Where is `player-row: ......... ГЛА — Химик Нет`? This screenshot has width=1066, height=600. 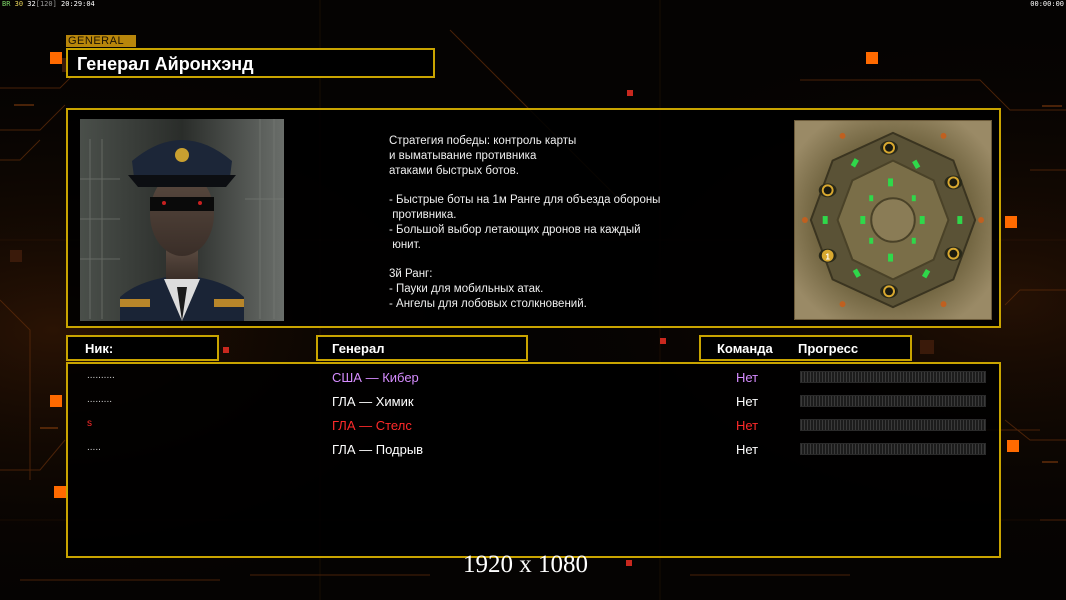
player-row: ......... ГЛА — Химик Нет is located at coordinates (533, 402).